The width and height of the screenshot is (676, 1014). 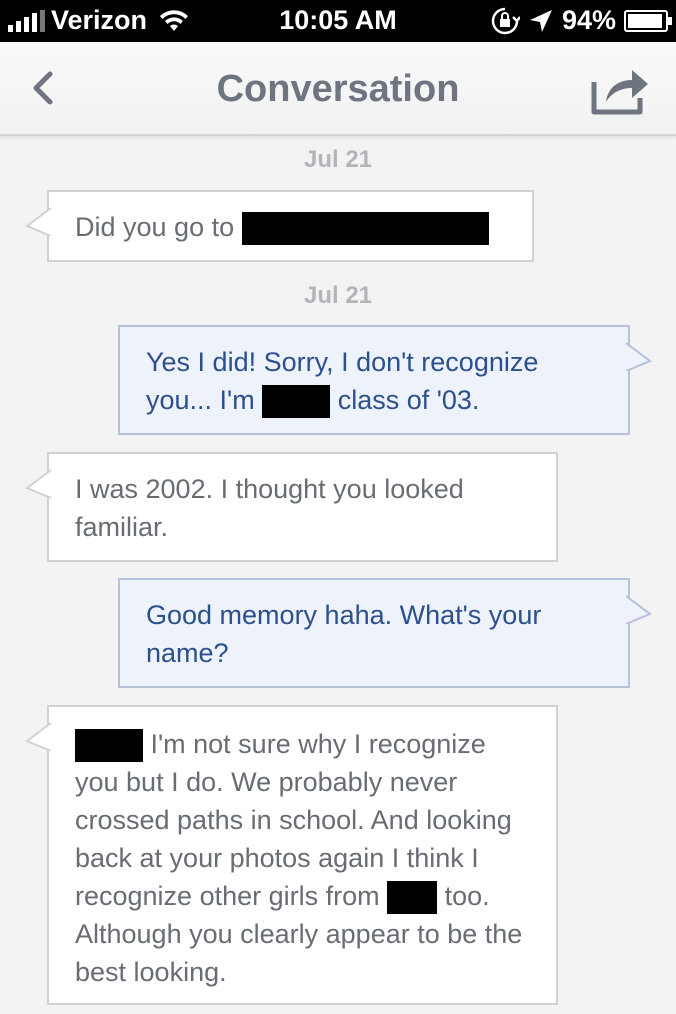 I want to click on message-text-line: you... I'm class of '03., so click(x=374, y=400).